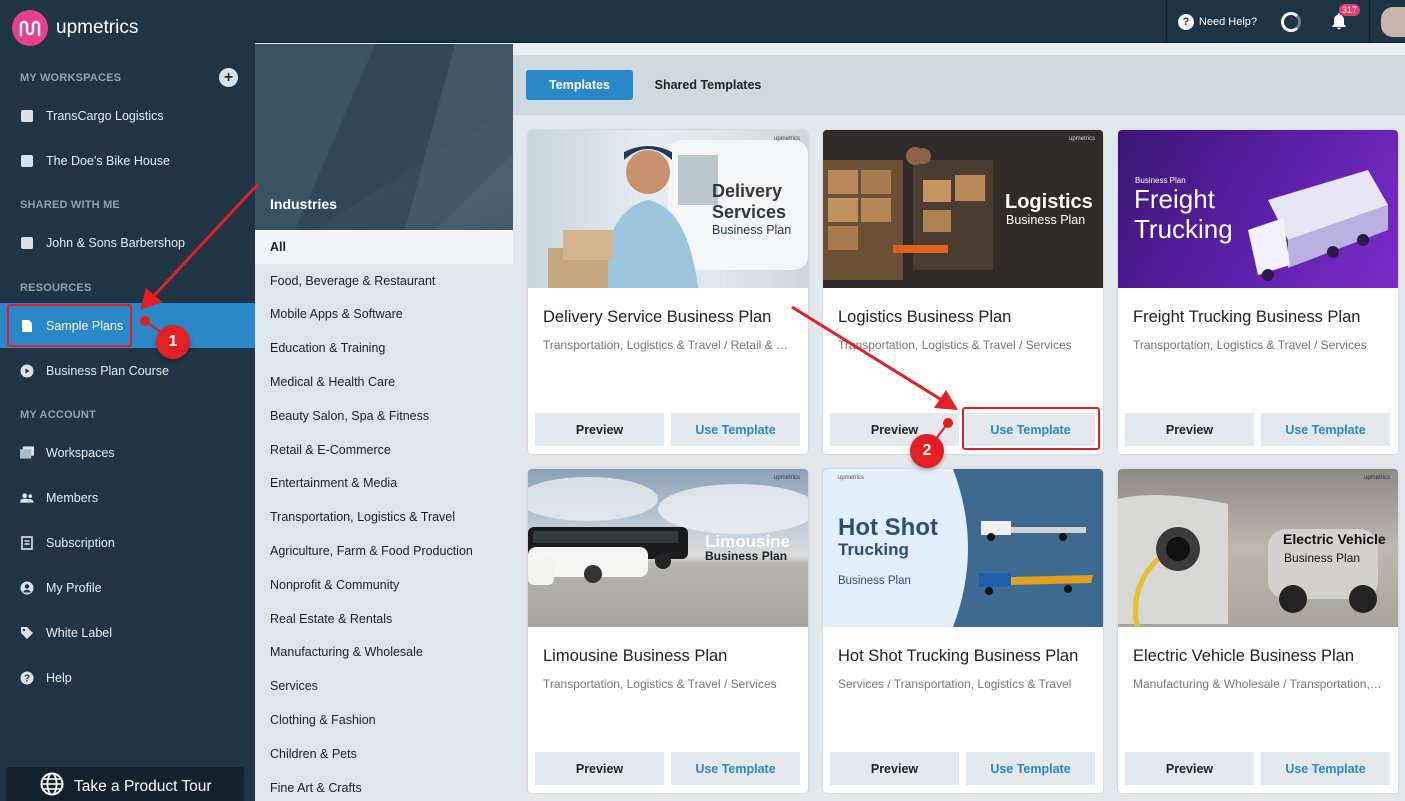  I want to click on sidebar-item-help: ? Help, so click(127, 677).